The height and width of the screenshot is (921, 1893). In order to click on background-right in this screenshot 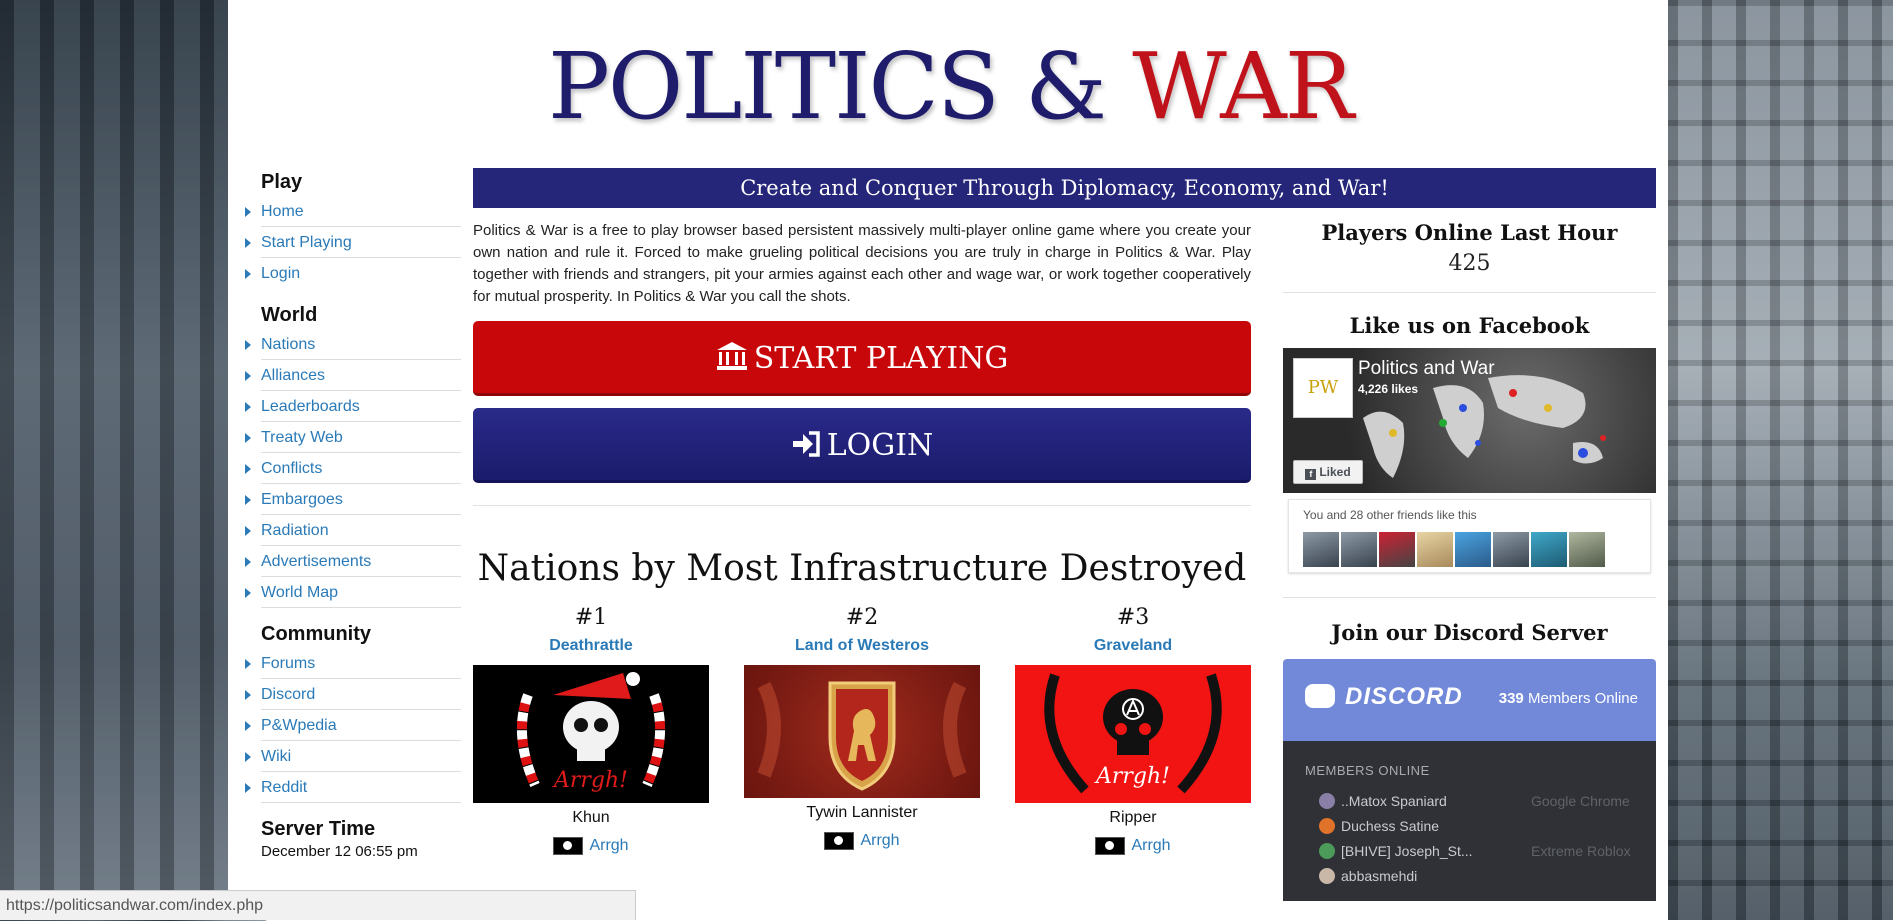, I will do `click(1780, 460)`.